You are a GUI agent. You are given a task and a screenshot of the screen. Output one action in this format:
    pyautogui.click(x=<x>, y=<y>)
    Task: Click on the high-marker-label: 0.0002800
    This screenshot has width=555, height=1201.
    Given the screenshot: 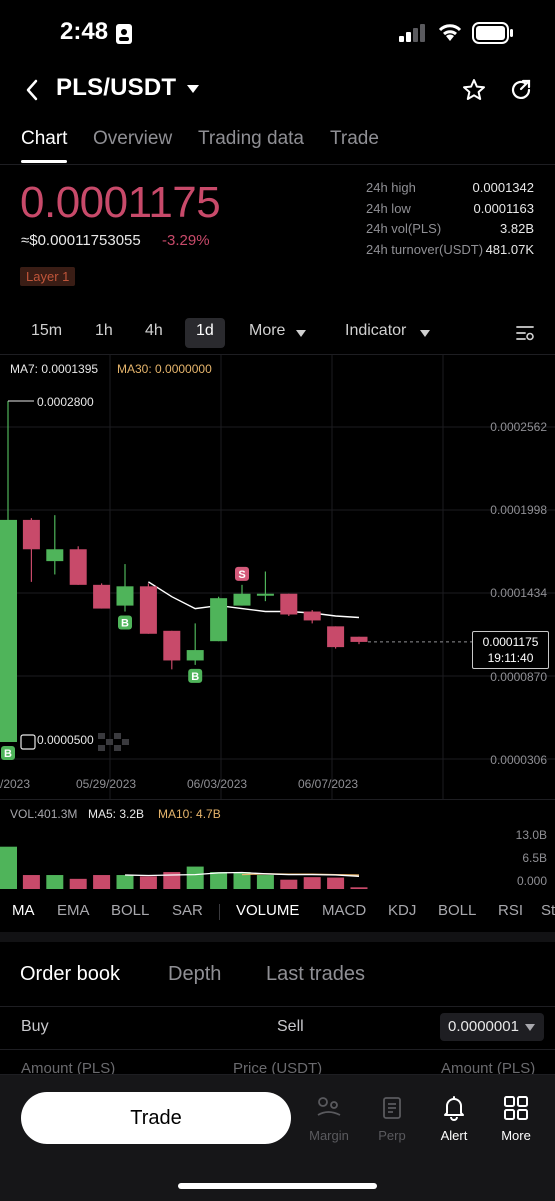 What is the action you would take?
    pyautogui.click(x=65, y=402)
    